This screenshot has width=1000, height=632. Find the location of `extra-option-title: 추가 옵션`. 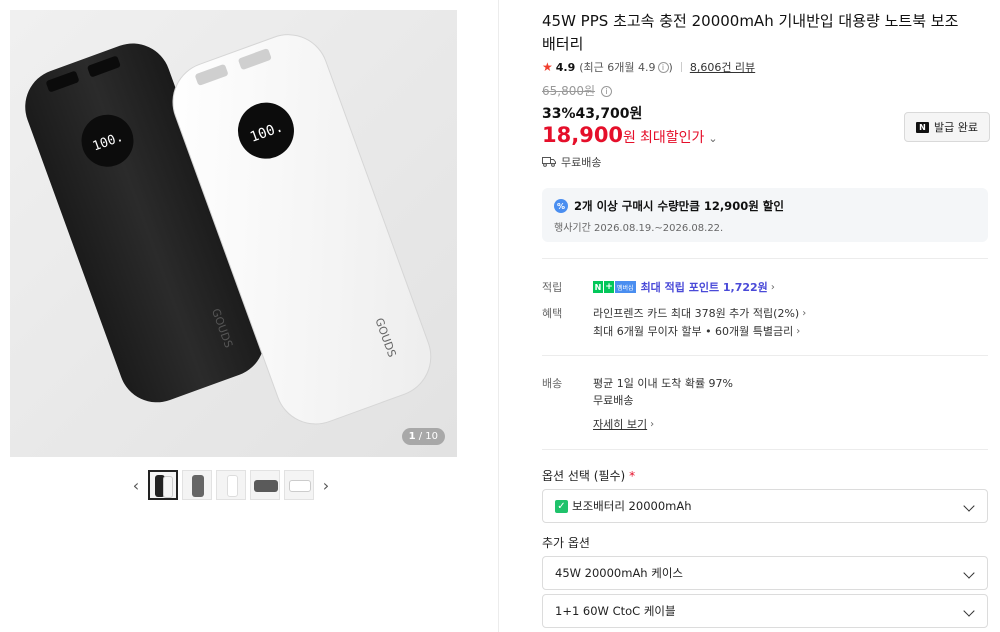

extra-option-title: 추가 옵션 is located at coordinates (566, 543).